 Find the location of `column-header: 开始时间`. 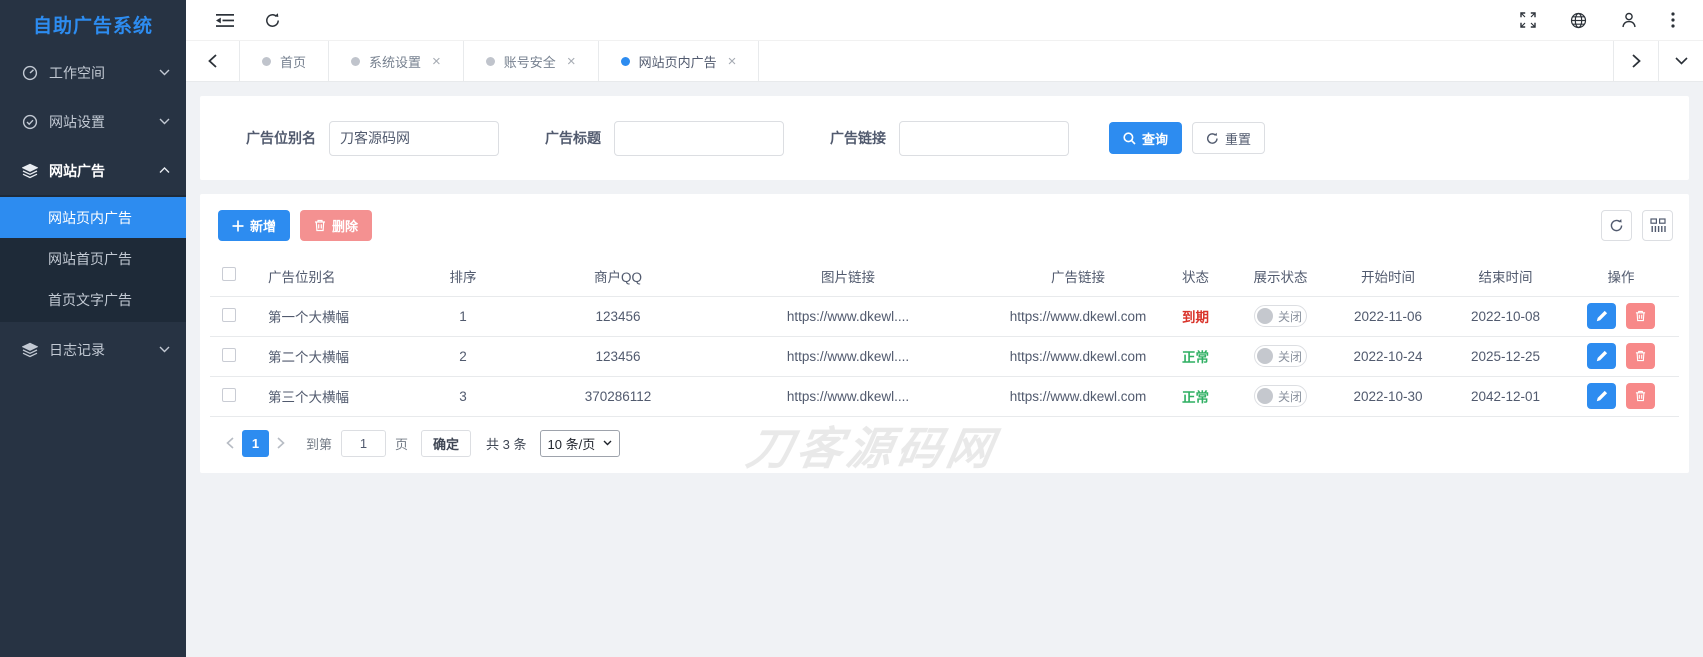

column-header: 开始时间 is located at coordinates (1388, 276).